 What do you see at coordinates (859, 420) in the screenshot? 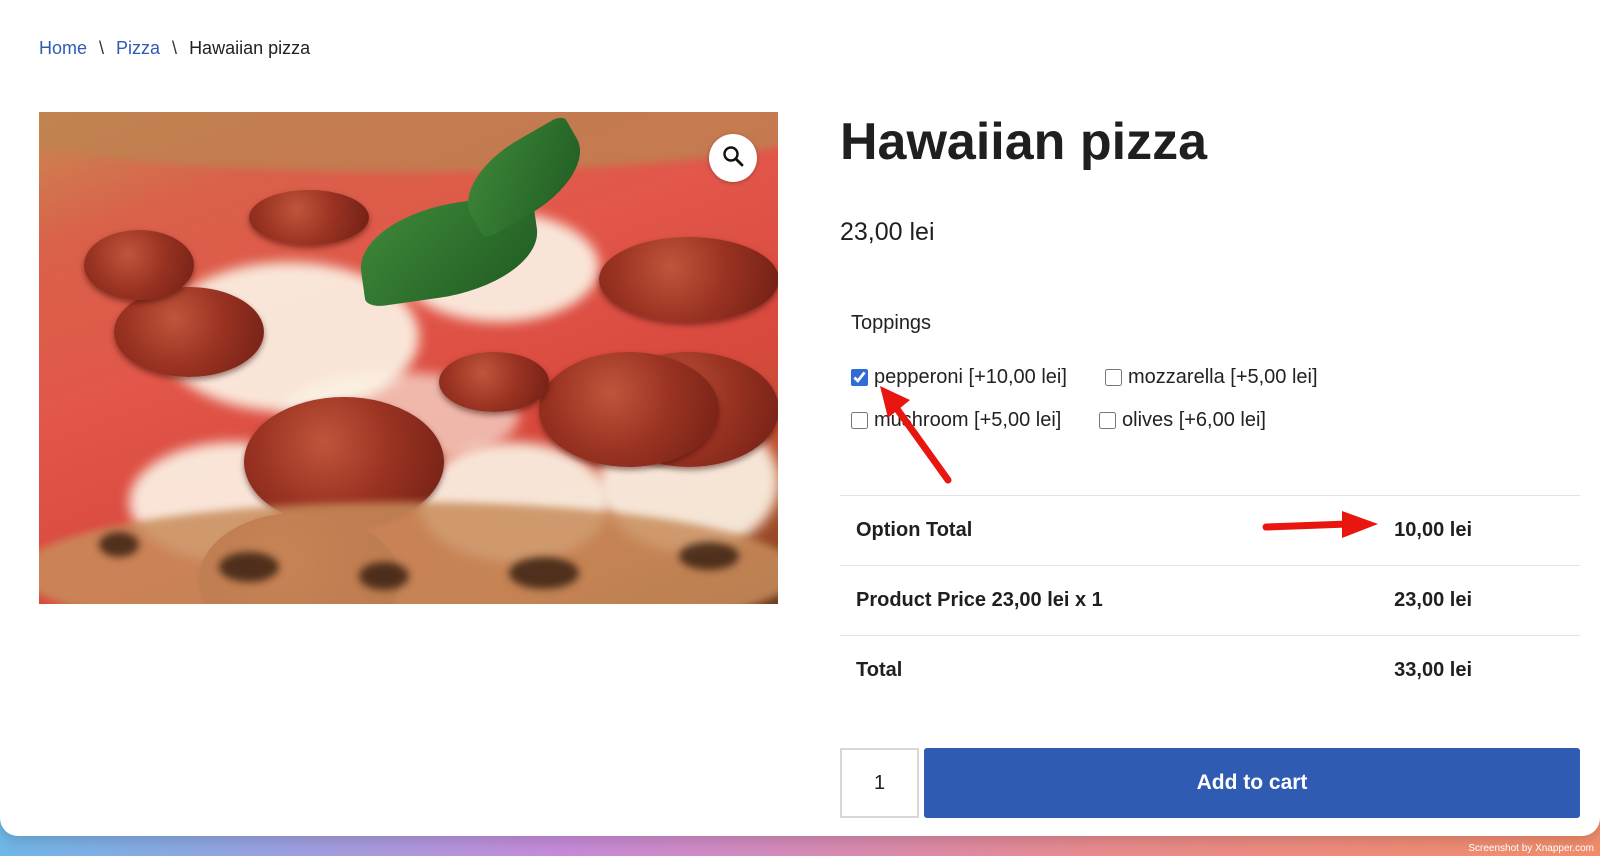
I see `mushroom-checkbox` at bounding box center [859, 420].